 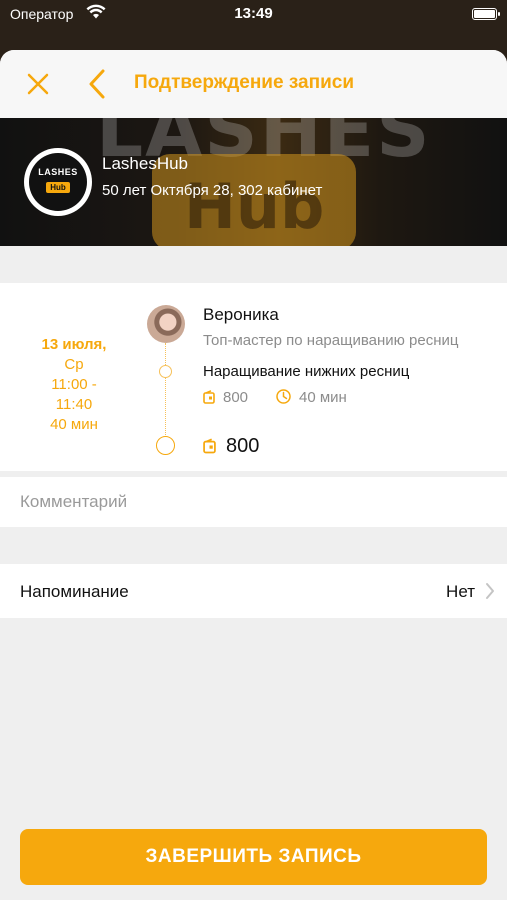 I want to click on service-price: 800, so click(x=225, y=398).